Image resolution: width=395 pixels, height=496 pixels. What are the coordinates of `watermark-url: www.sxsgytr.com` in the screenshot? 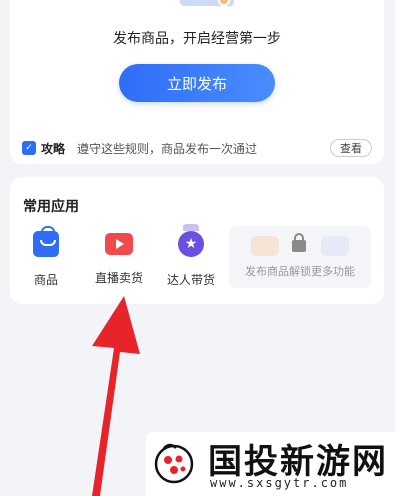 It's located at (279, 483).